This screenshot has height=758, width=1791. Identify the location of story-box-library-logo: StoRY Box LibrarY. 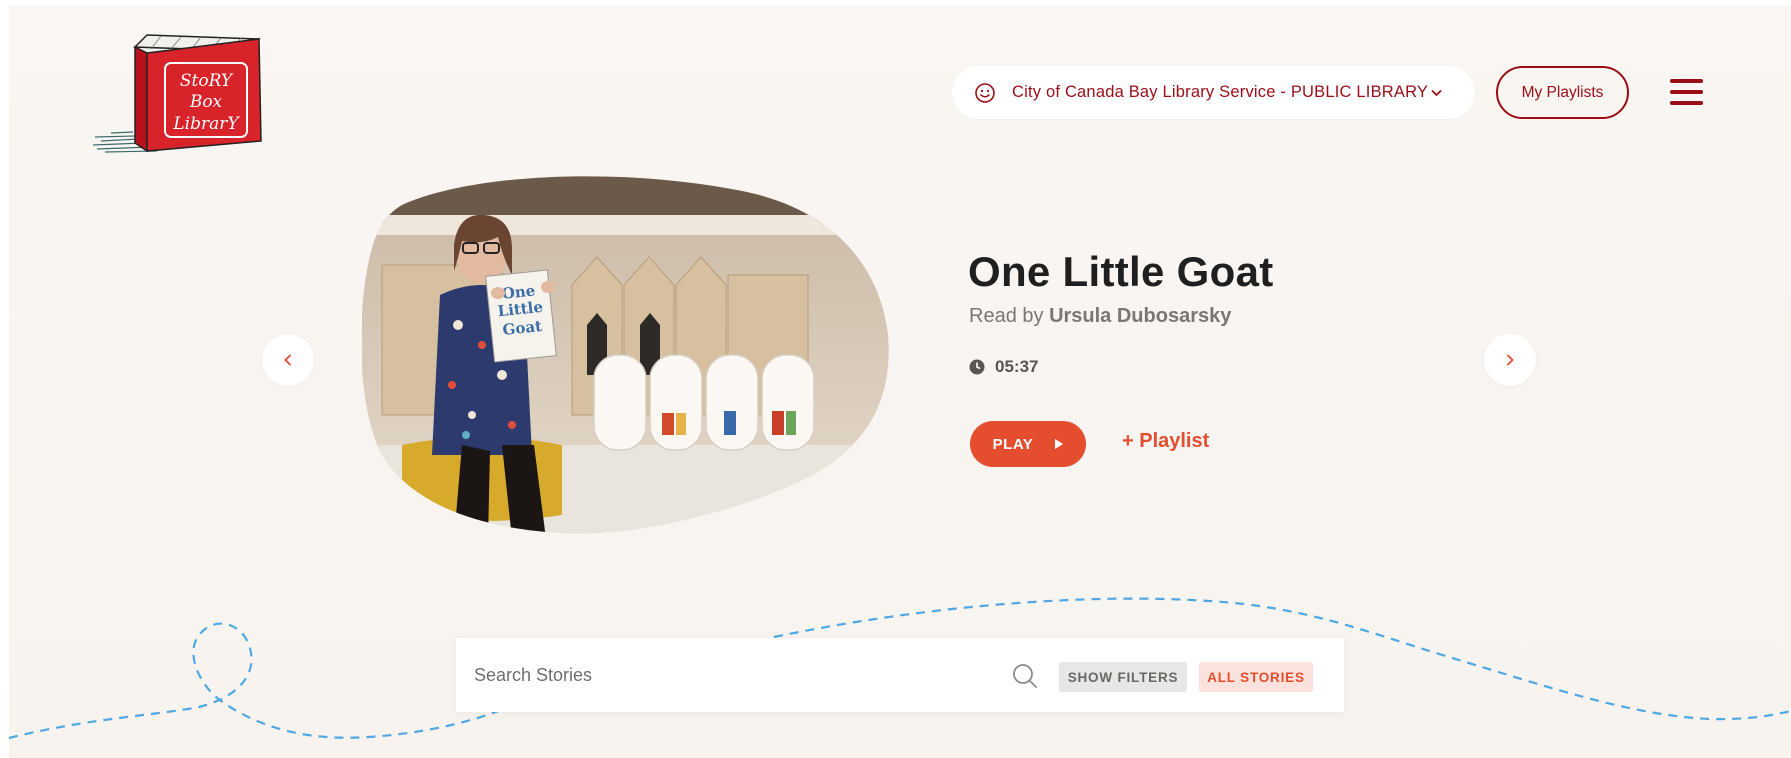
(177, 94).